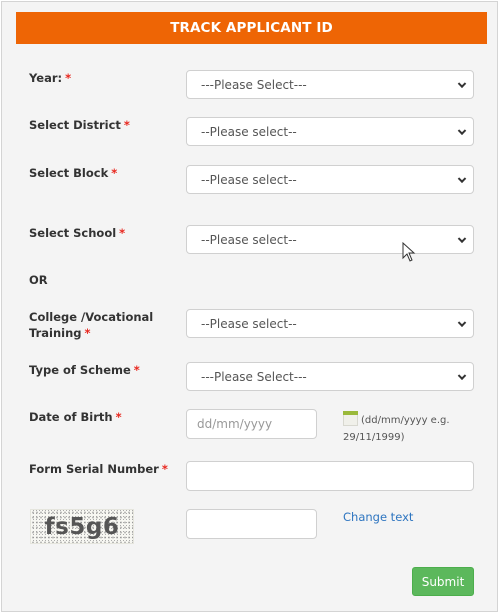 This screenshot has height=614, width=500. Describe the element at coordinates (330, 323) in the screenshot. I see `college-select: --Please select--` at that location.